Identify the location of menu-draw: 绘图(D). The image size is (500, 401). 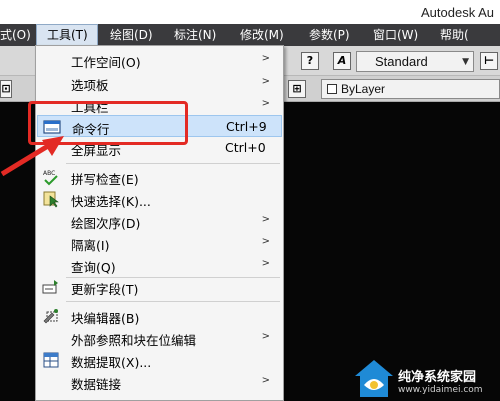
(131, 35).